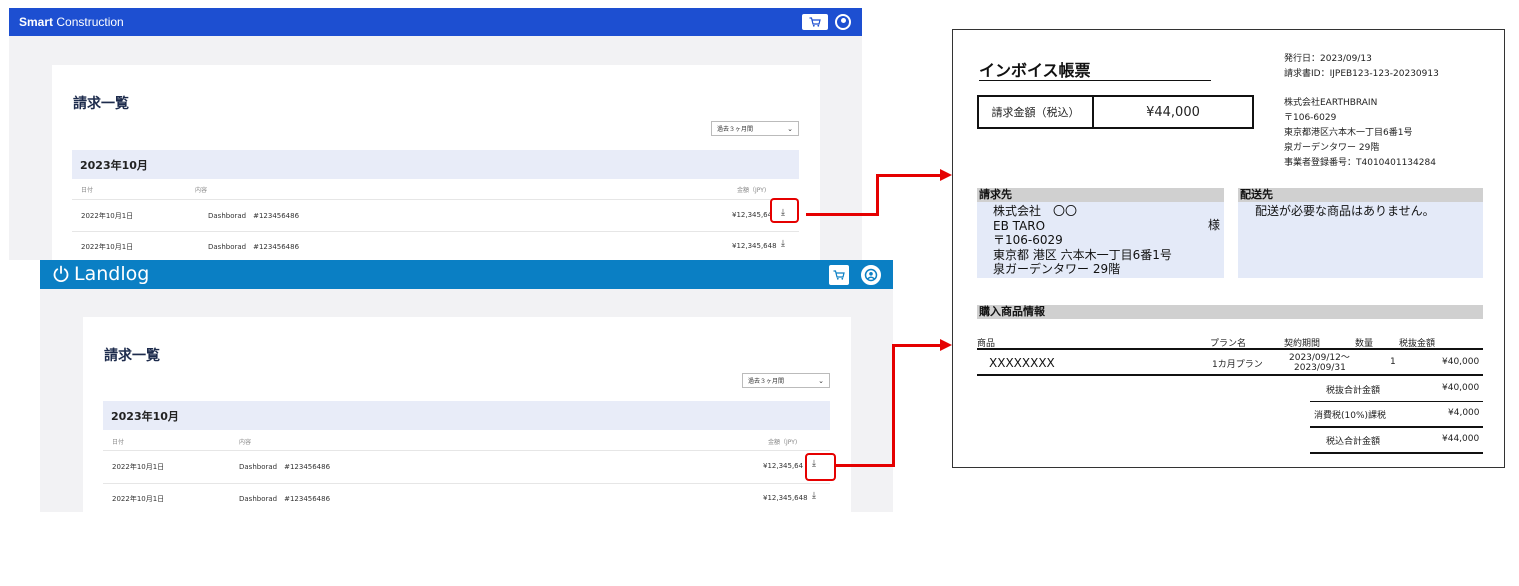 The image size is (1519, 586). Describe the element at coordinates (1393, 362) in the screenshot. I see `item-qty: 1` at that location.